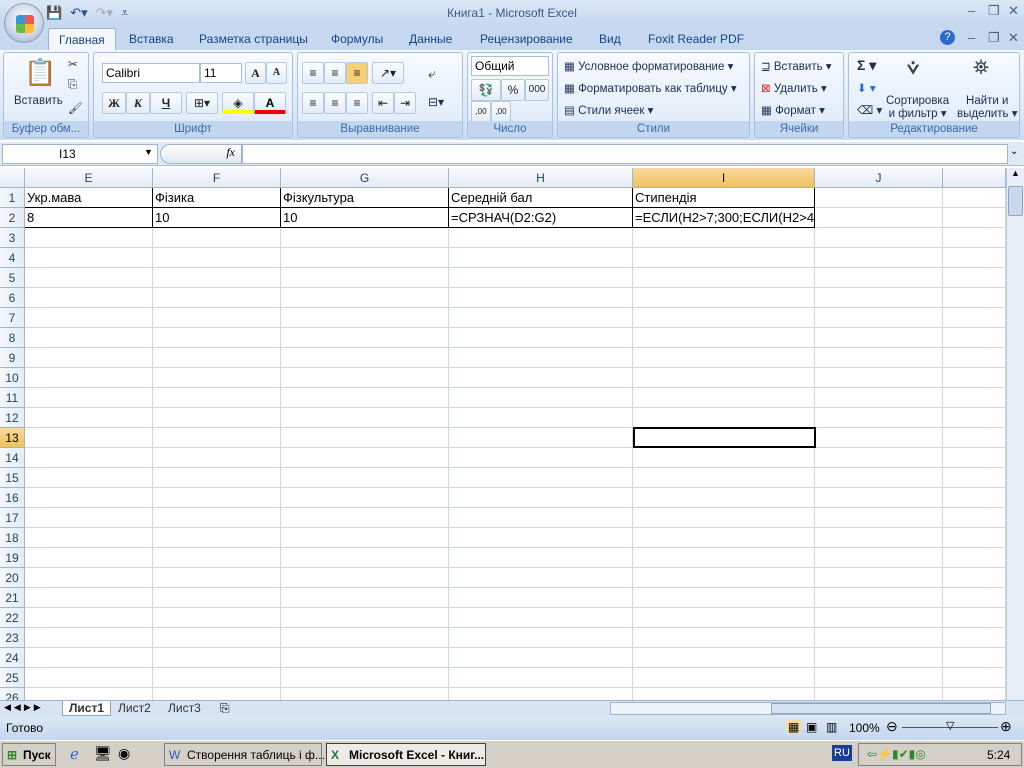 The image size is (1024, 768). What do you see at coordinates (89, 198) in the screenshot?
I see `cell: Укр.мава` at bounding box center [89, 198].